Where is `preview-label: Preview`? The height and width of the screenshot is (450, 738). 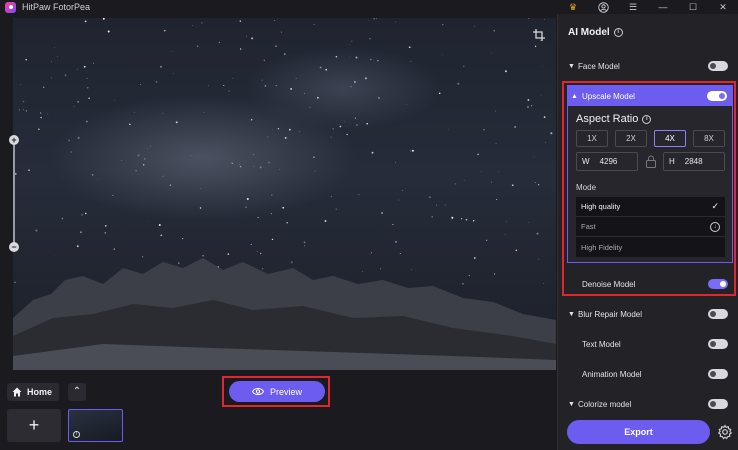
preview-label: Preview is located at coordinates (285, 391).